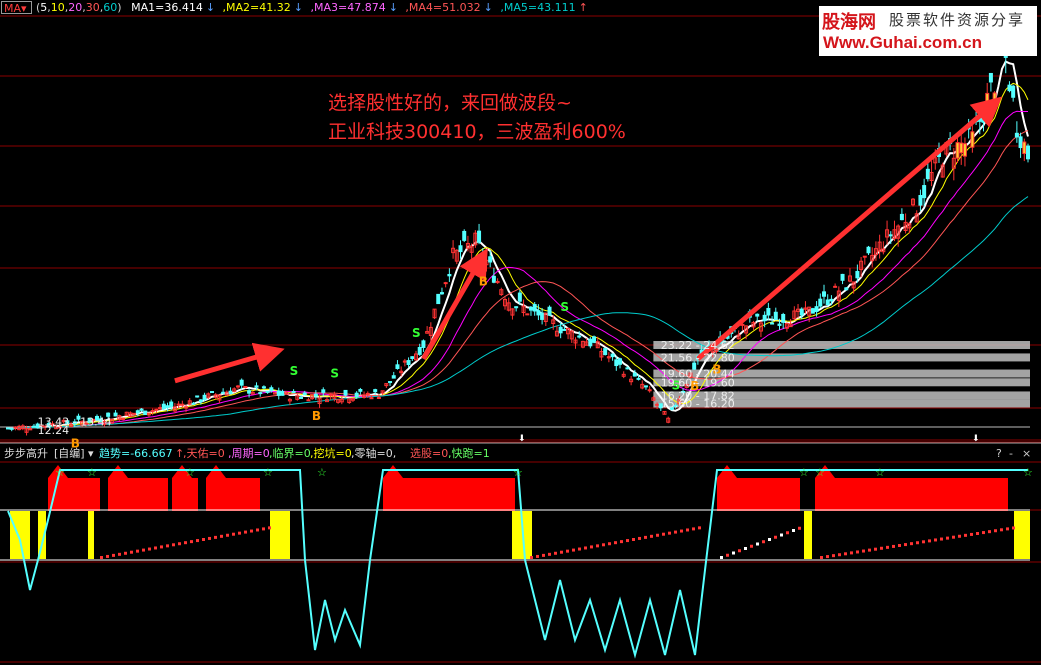  I want to click on xuangu-value: 选股=0, so click(429, 453).